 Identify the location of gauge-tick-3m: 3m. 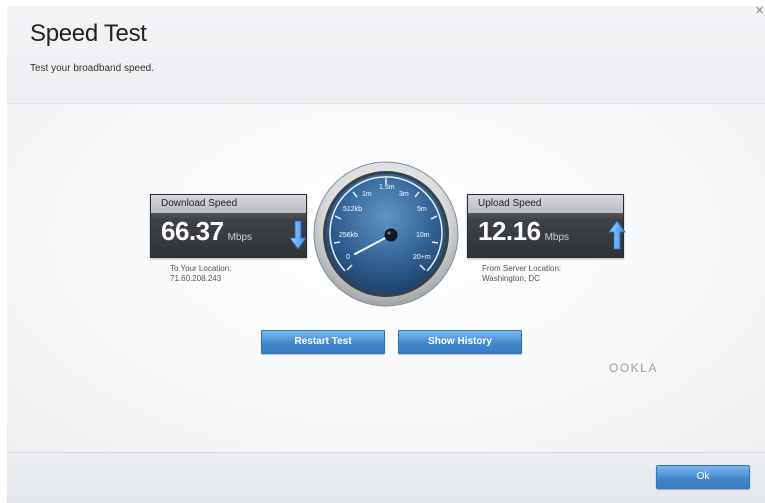
(404, 194).